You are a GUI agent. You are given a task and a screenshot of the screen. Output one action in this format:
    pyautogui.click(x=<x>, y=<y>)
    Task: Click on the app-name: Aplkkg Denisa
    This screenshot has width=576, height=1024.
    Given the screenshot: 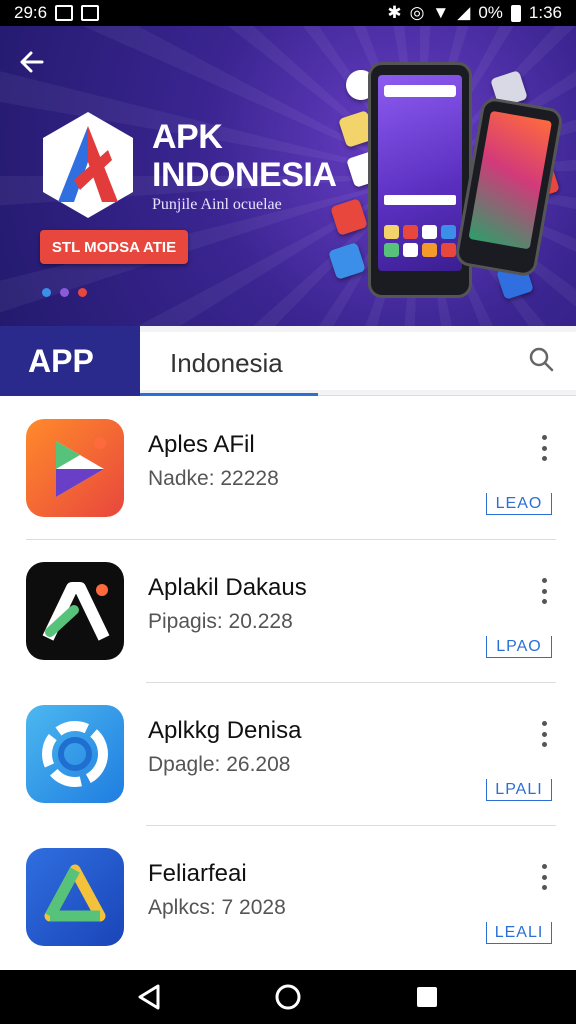 What is the action you would take?
    pyautogui.click(x=225, y=730)
    